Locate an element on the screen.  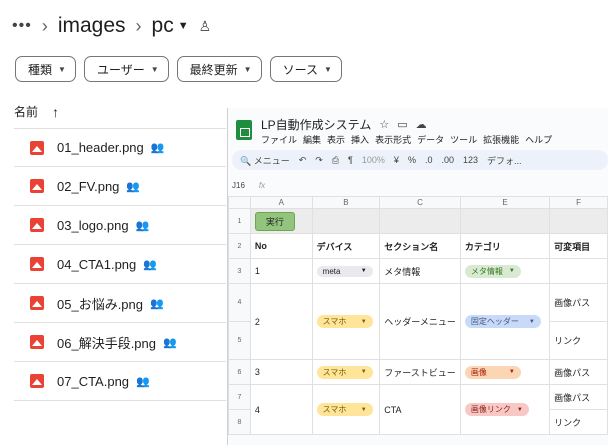
cell: メタ情報 is located at coordinates (420, 271).